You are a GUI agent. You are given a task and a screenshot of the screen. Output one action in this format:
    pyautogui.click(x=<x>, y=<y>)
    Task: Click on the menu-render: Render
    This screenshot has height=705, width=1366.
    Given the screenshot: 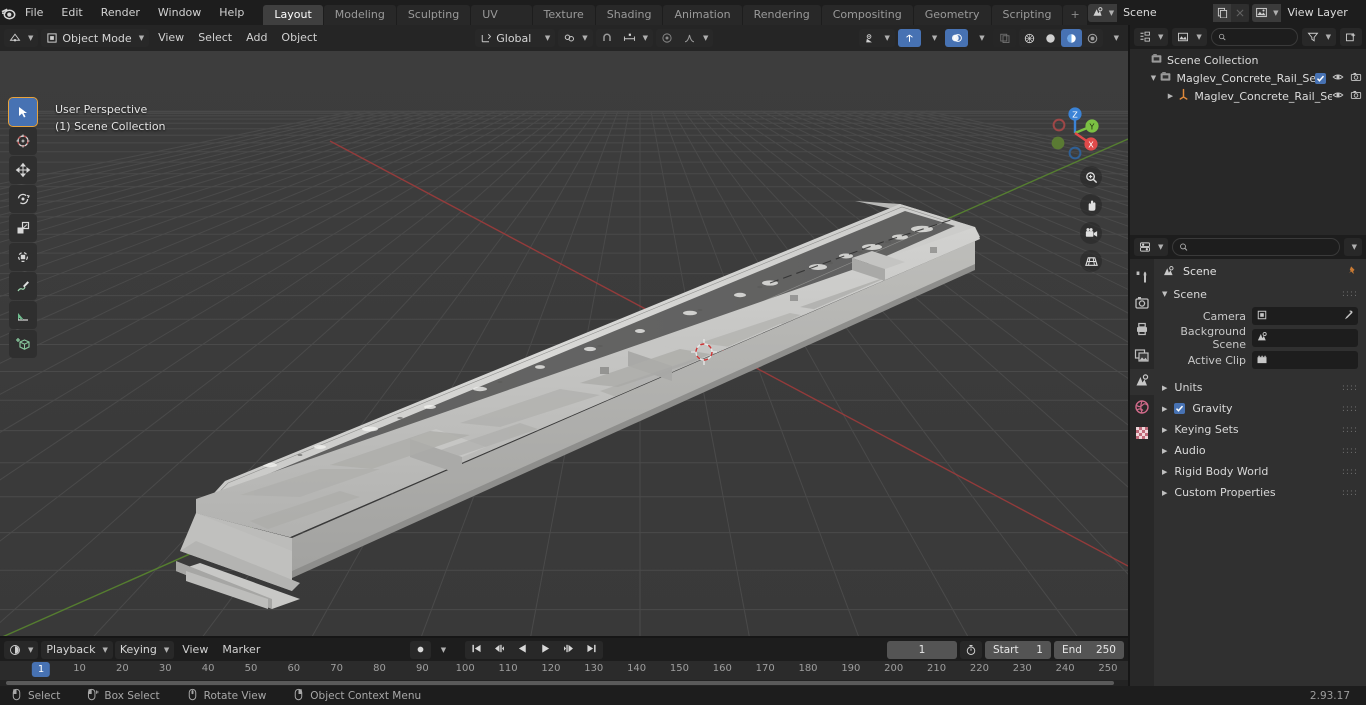 What is the action you would take?
    pyautogui.click(x=120, y=12)
    